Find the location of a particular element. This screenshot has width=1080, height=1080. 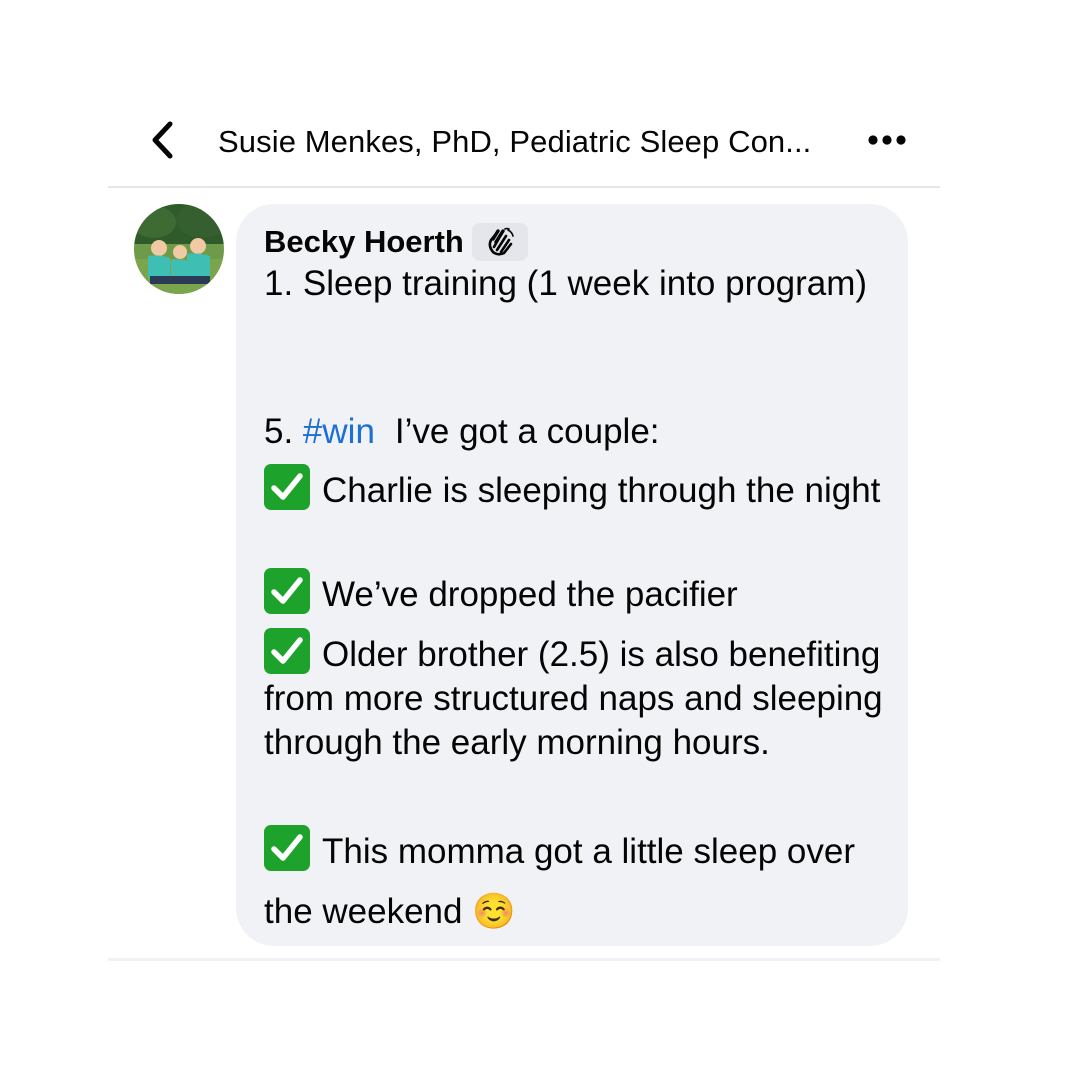

smiling-face-icon: ☺️ is located at coordinates (494, 911).